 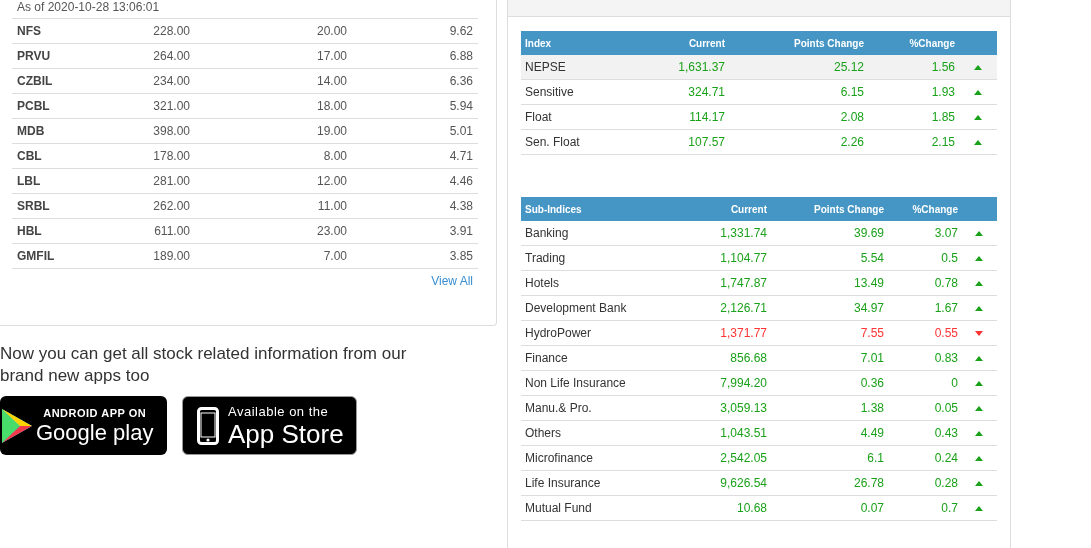 What do you see at coordinates (461, 56) in the screenshot?
I see `table-cell-text: 6.88` at bounding box center [461, 56].